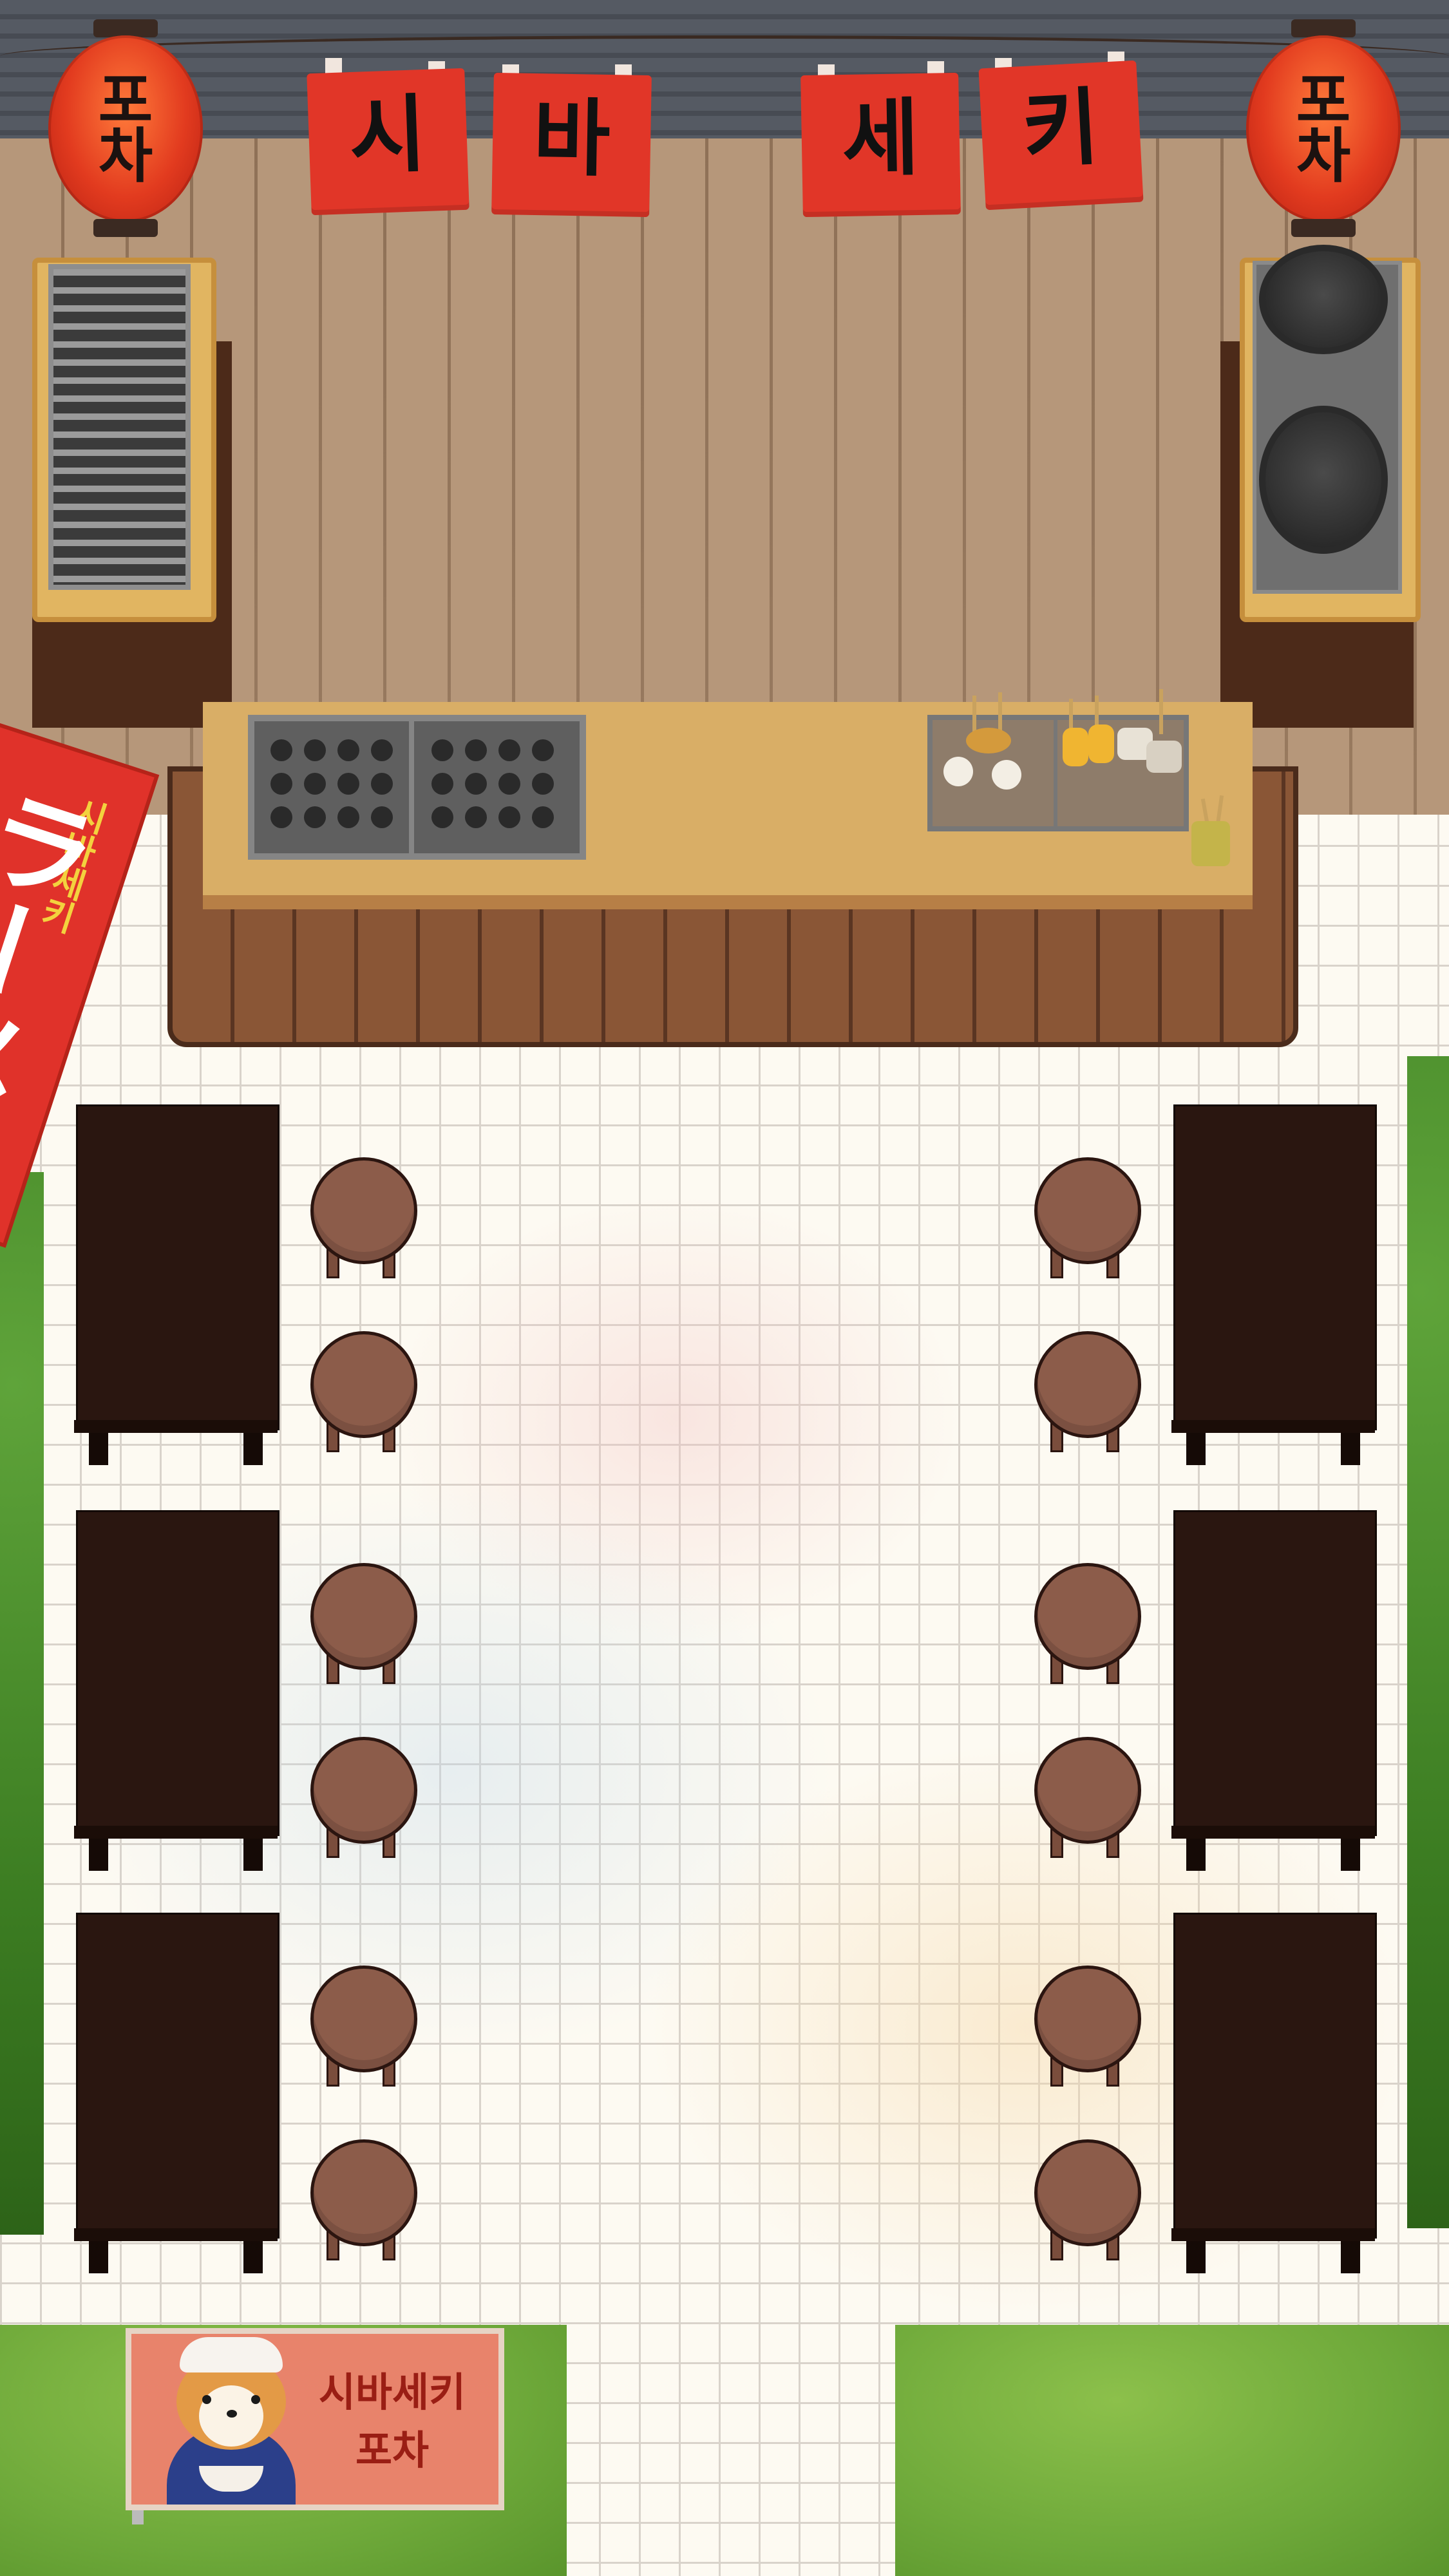 The width and height of the screenshot is (1449, 2576). Describe the element at coordinates (880, 139) in the screenshot. I see `banner-label: 세` at that location.